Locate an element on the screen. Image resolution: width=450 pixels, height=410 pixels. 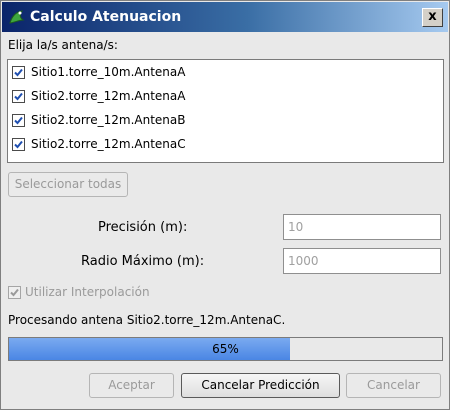
max-radius-field: 1000 is located at coordinates (362, 261).